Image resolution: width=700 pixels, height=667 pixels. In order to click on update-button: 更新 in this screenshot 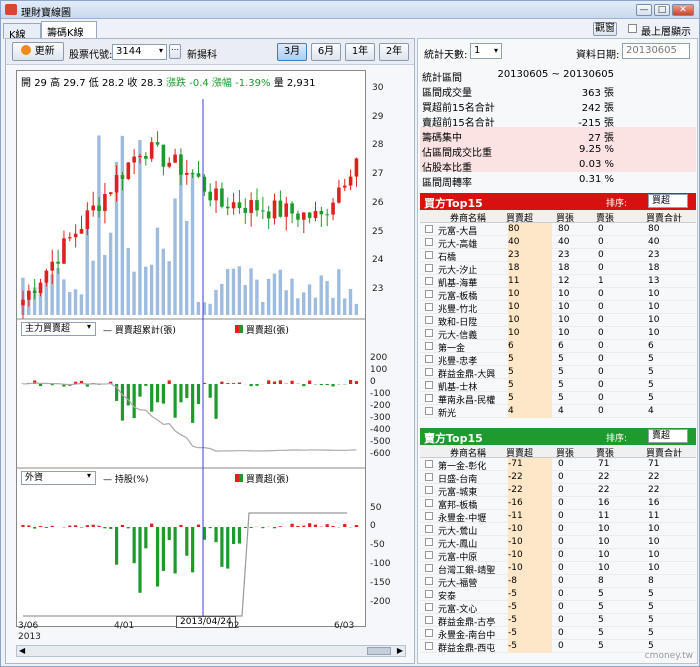, I will do `click(38, 51)`.